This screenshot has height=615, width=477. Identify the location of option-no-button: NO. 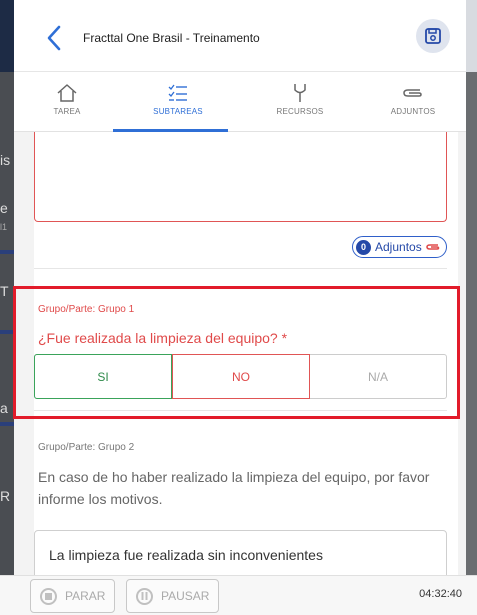
(241, 376).